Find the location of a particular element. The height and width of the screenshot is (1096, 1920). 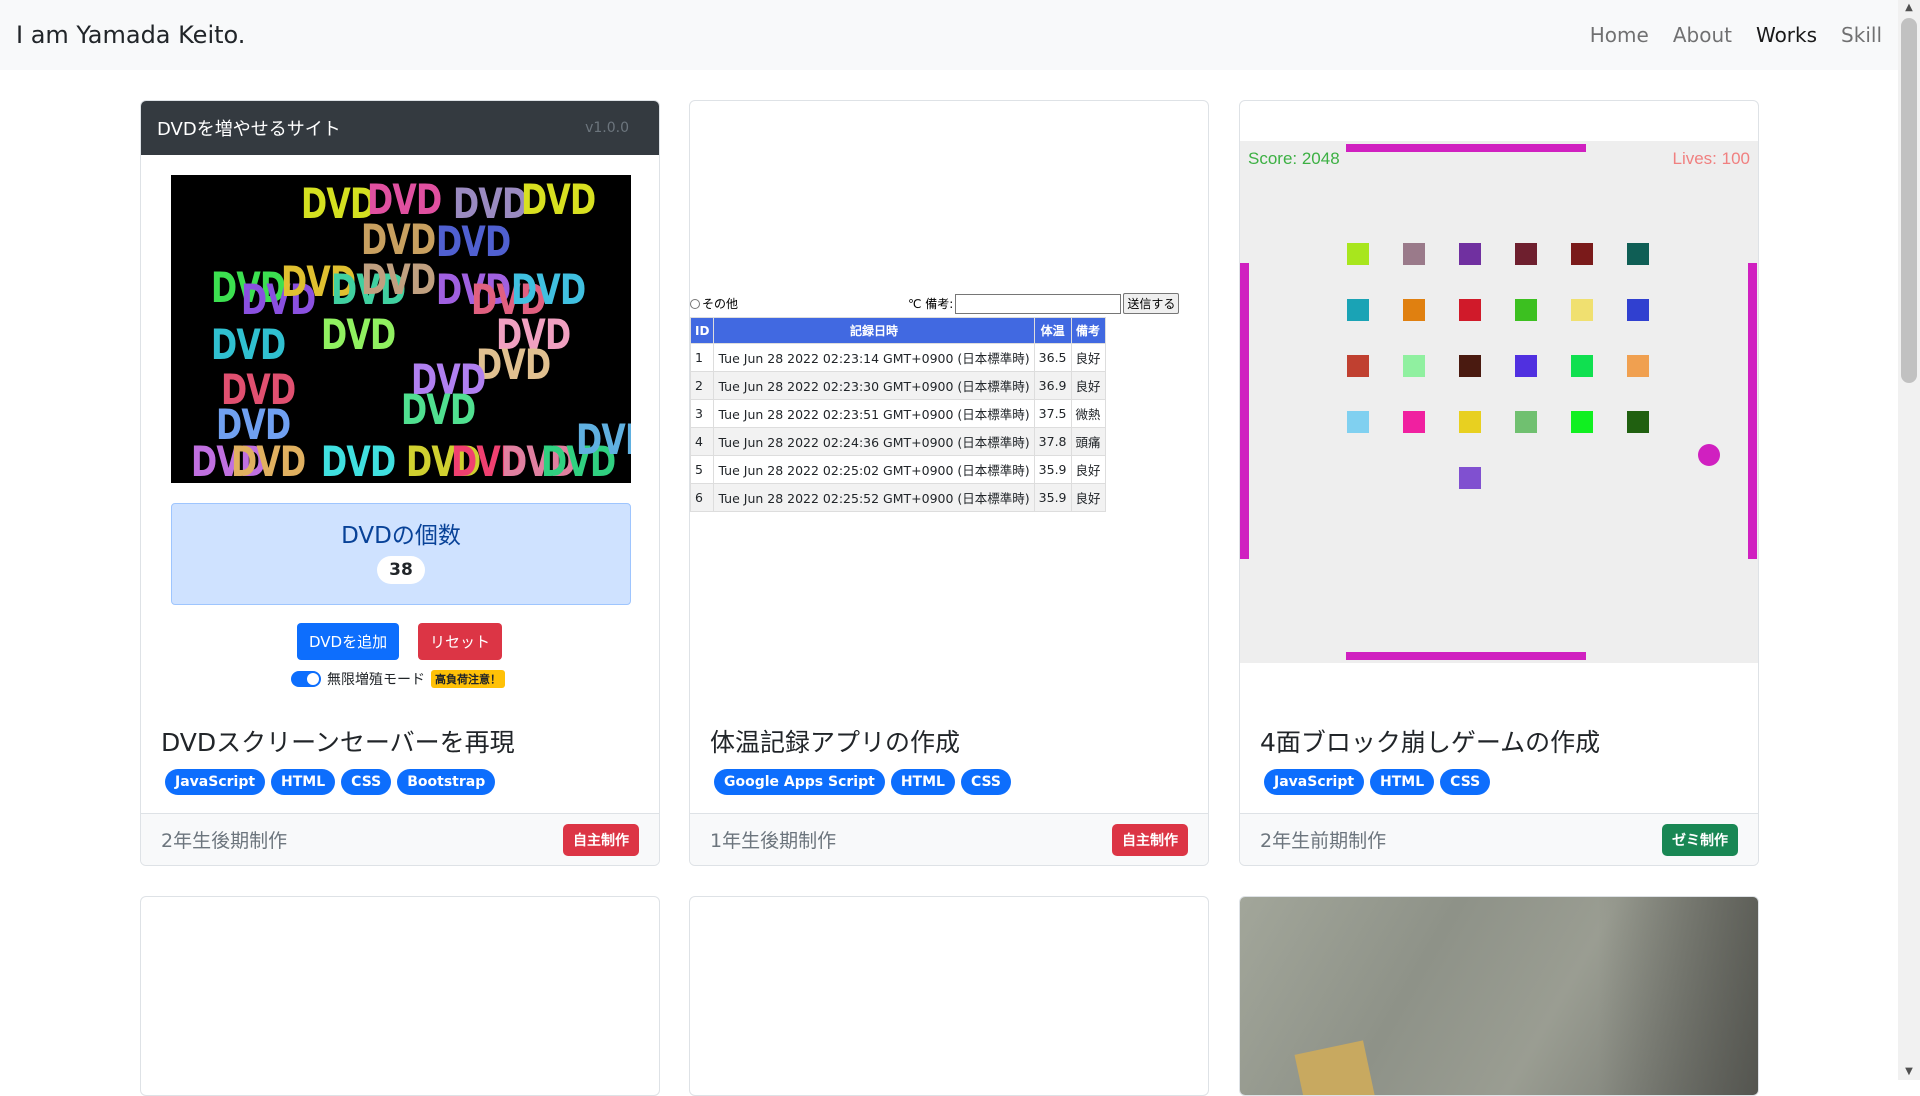

scroll-thumb is located at coordinates (1909, 200).